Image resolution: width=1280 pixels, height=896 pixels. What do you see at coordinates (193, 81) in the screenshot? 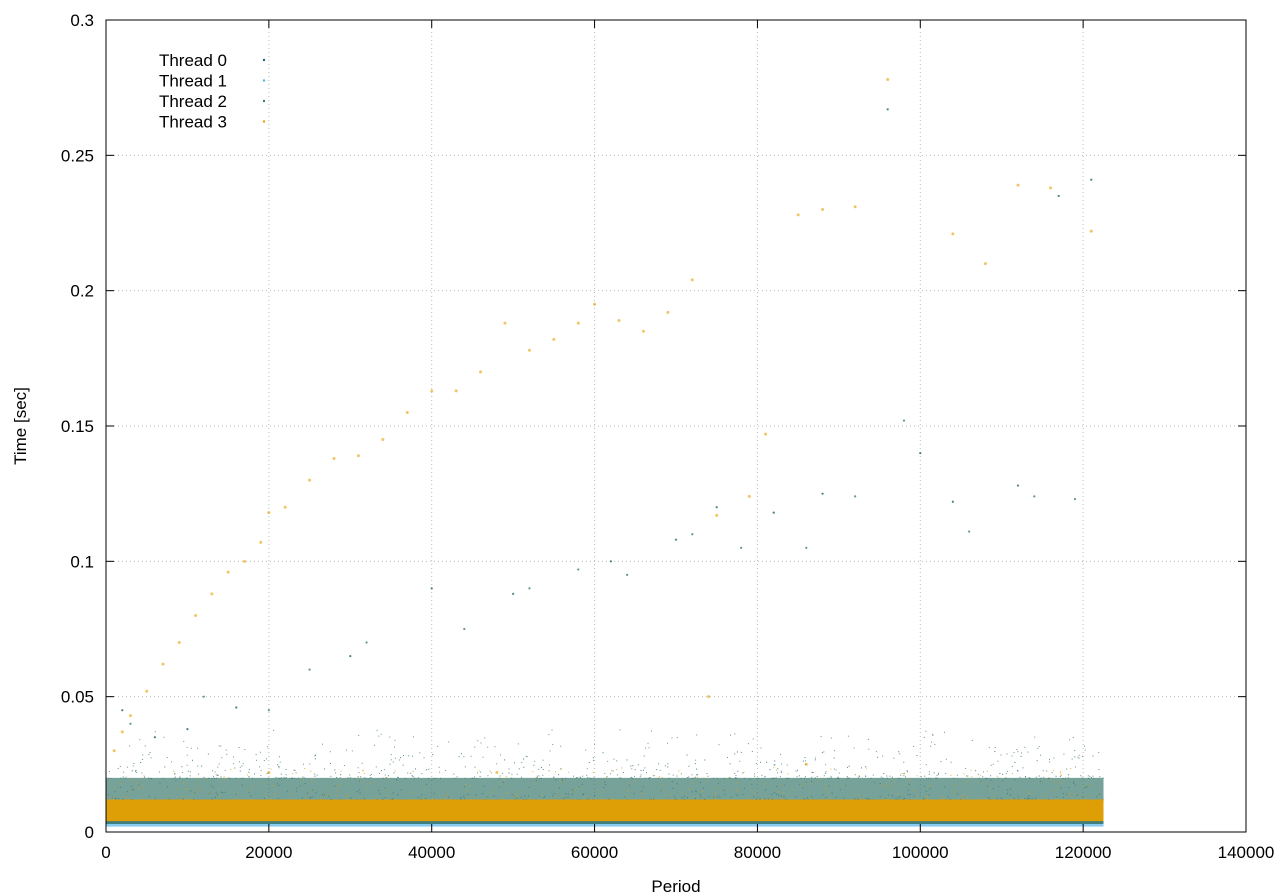
I see `legend-label-1: Thread 1` at bounding box center [193, 81].